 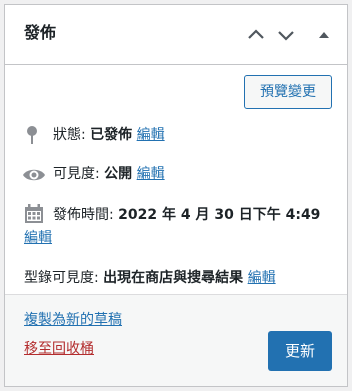 I want to click on publish-time-value: 2022 年 4 月 30 日下午 4:49, so click(x=219, y=215).